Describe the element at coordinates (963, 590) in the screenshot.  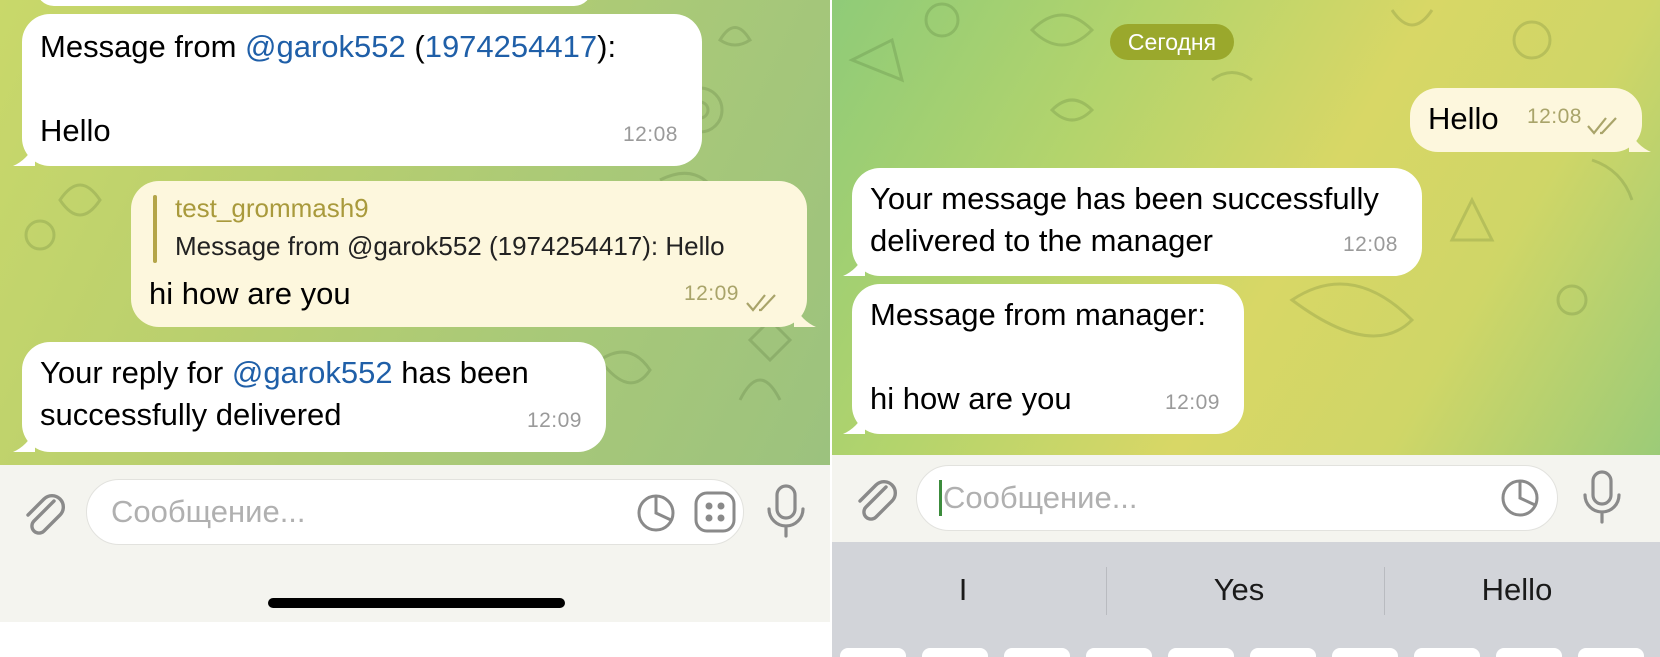
I see `suggestion-item: I` at that location.